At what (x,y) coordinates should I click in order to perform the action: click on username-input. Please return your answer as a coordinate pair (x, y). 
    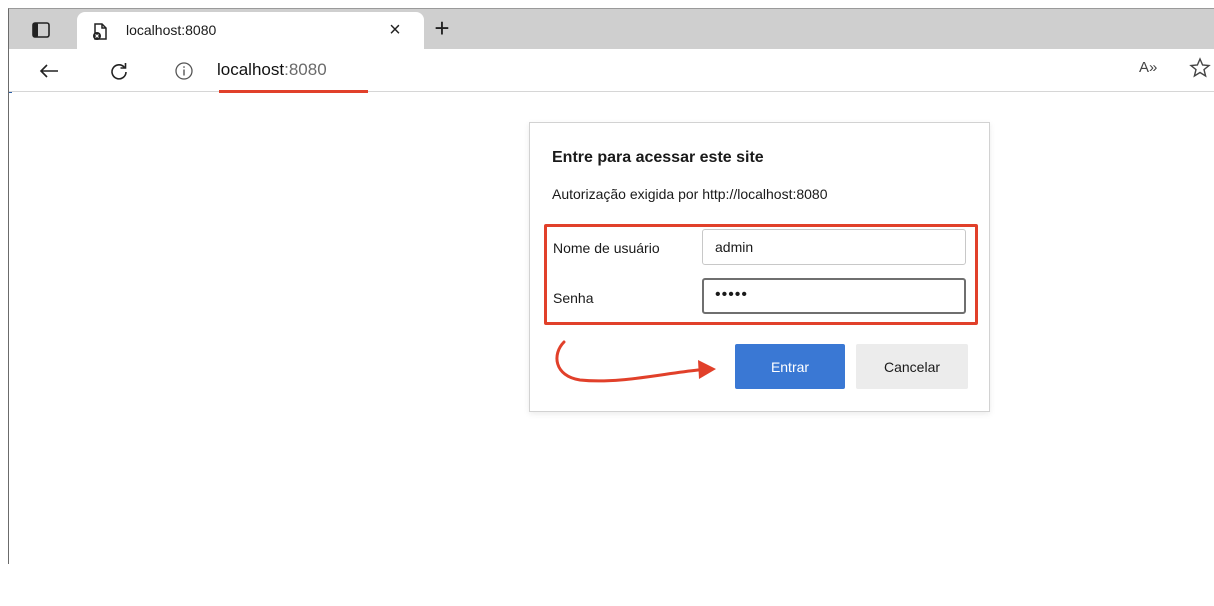
    Looking at the image, I should click on (834, 247).